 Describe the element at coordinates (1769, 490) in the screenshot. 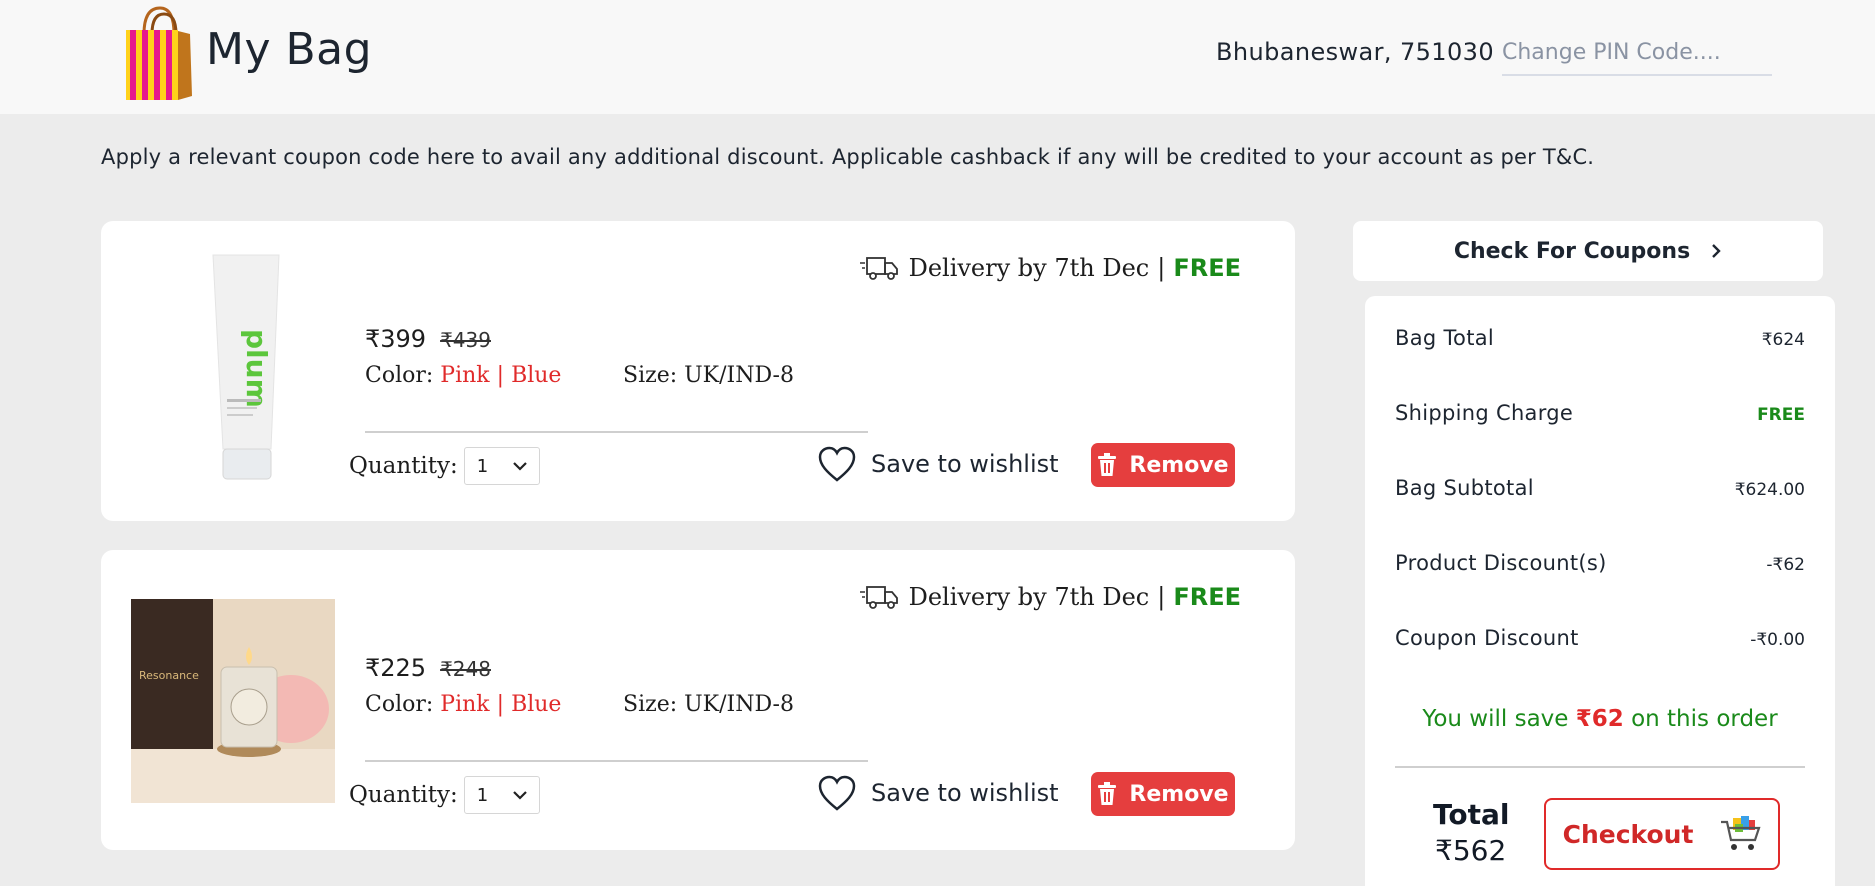

I see `summary-value: ₹624.00` at that location.